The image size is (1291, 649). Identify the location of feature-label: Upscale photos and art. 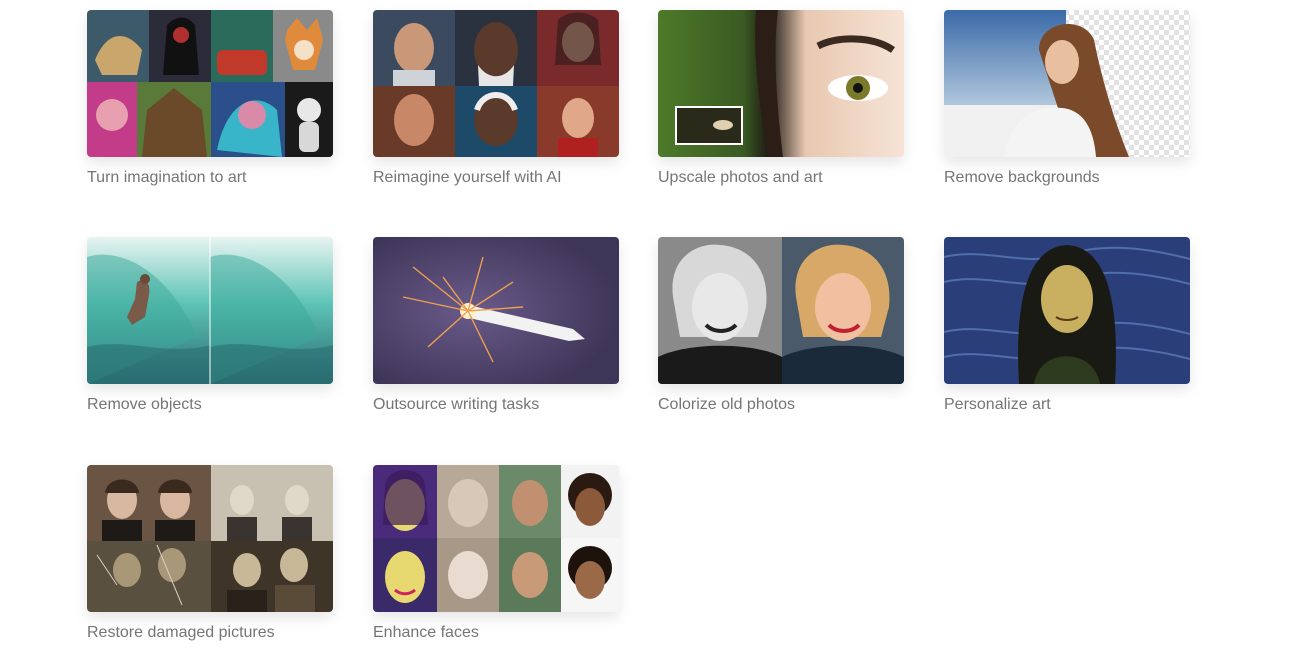
(740, 177).